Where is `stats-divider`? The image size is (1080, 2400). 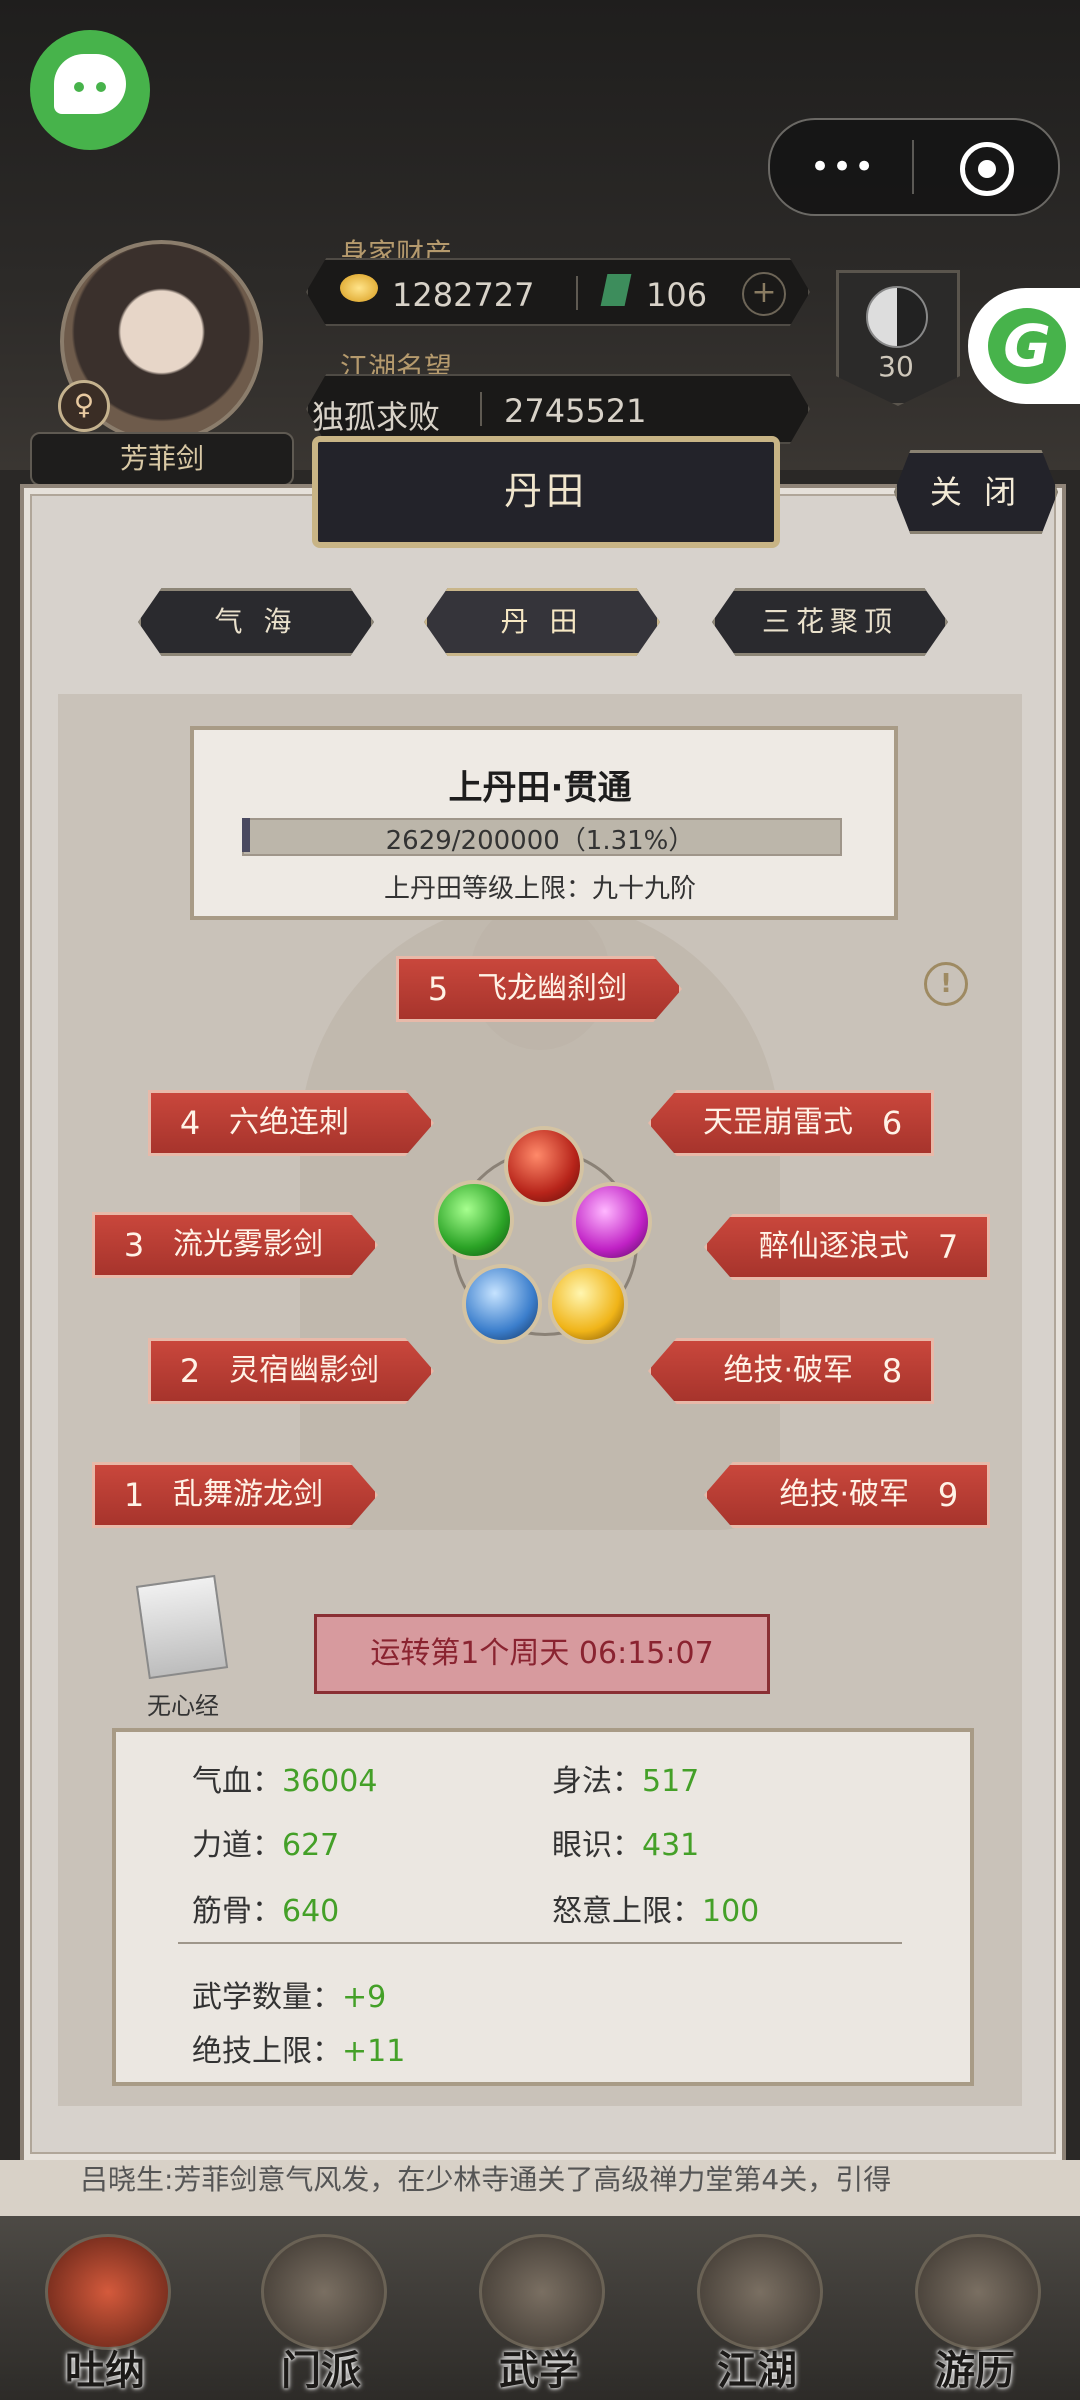 stats-divider is located at coordinates (540, 1943).